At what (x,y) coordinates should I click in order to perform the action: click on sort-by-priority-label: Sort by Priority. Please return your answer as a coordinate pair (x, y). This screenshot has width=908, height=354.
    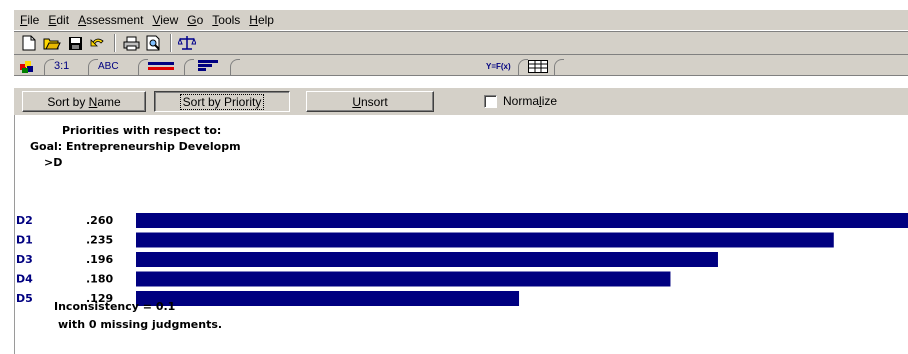
    Looking at the image, I should click on (222, 101).